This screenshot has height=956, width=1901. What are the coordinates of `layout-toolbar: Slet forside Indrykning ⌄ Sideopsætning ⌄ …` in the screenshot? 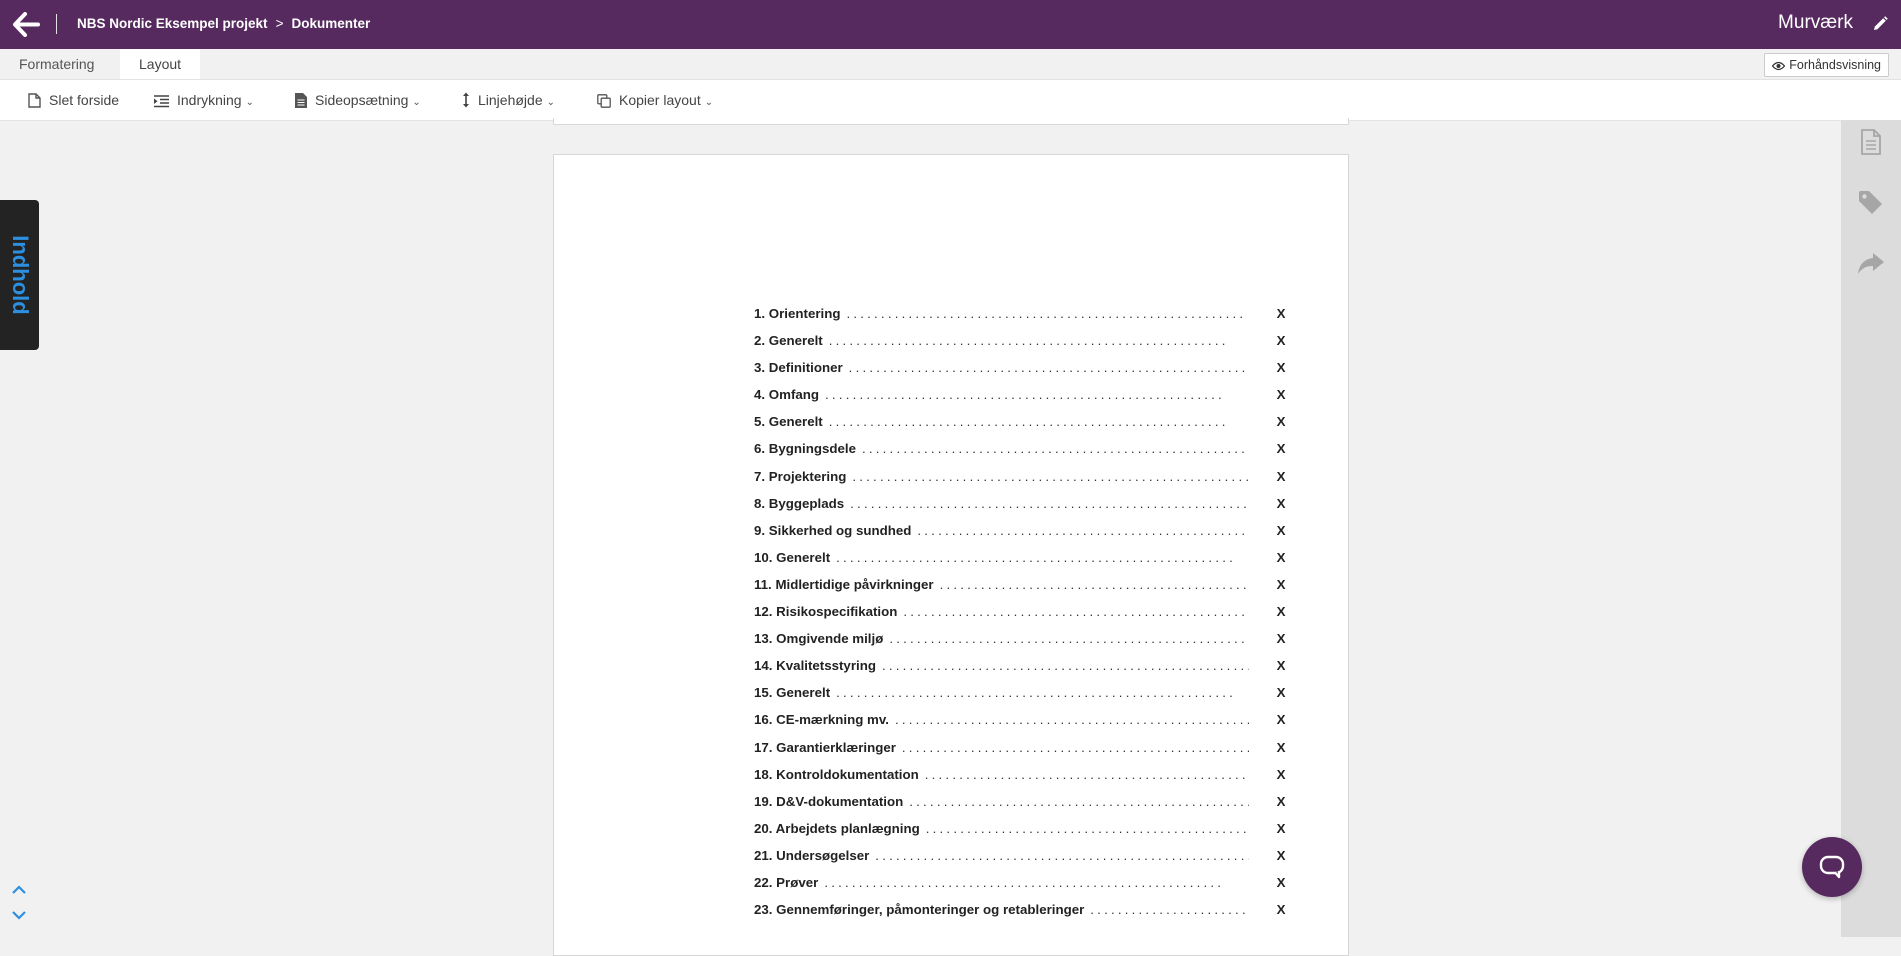 It's located at (950, 100).